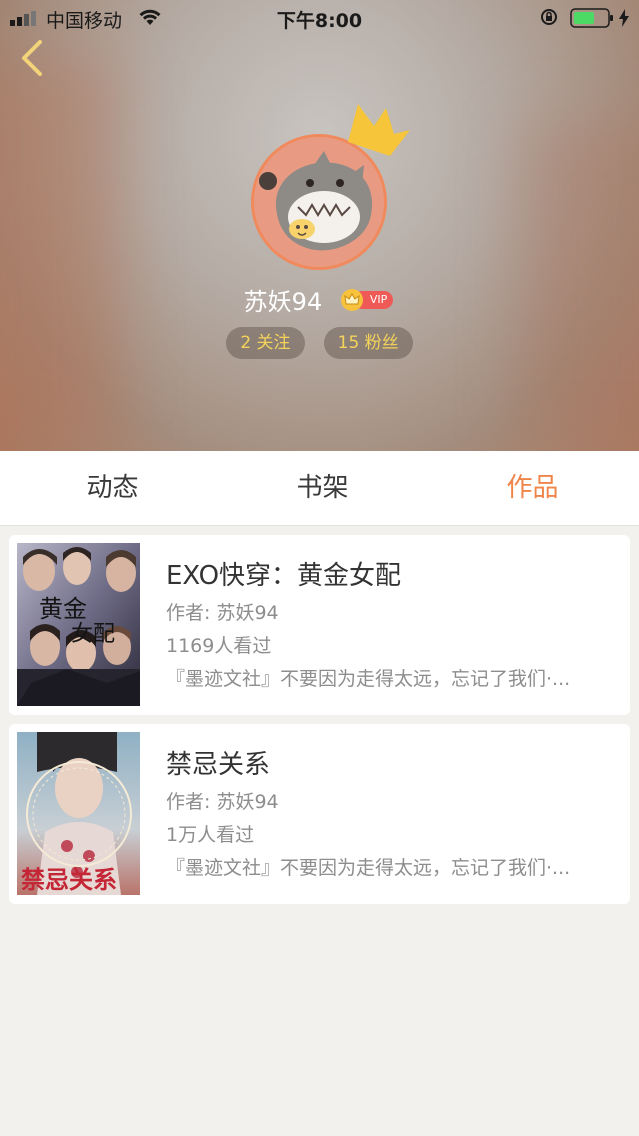 This screenshot has width=639, height=1136. I want to click on followers-button: 15 粉丝, so click(368, 343).